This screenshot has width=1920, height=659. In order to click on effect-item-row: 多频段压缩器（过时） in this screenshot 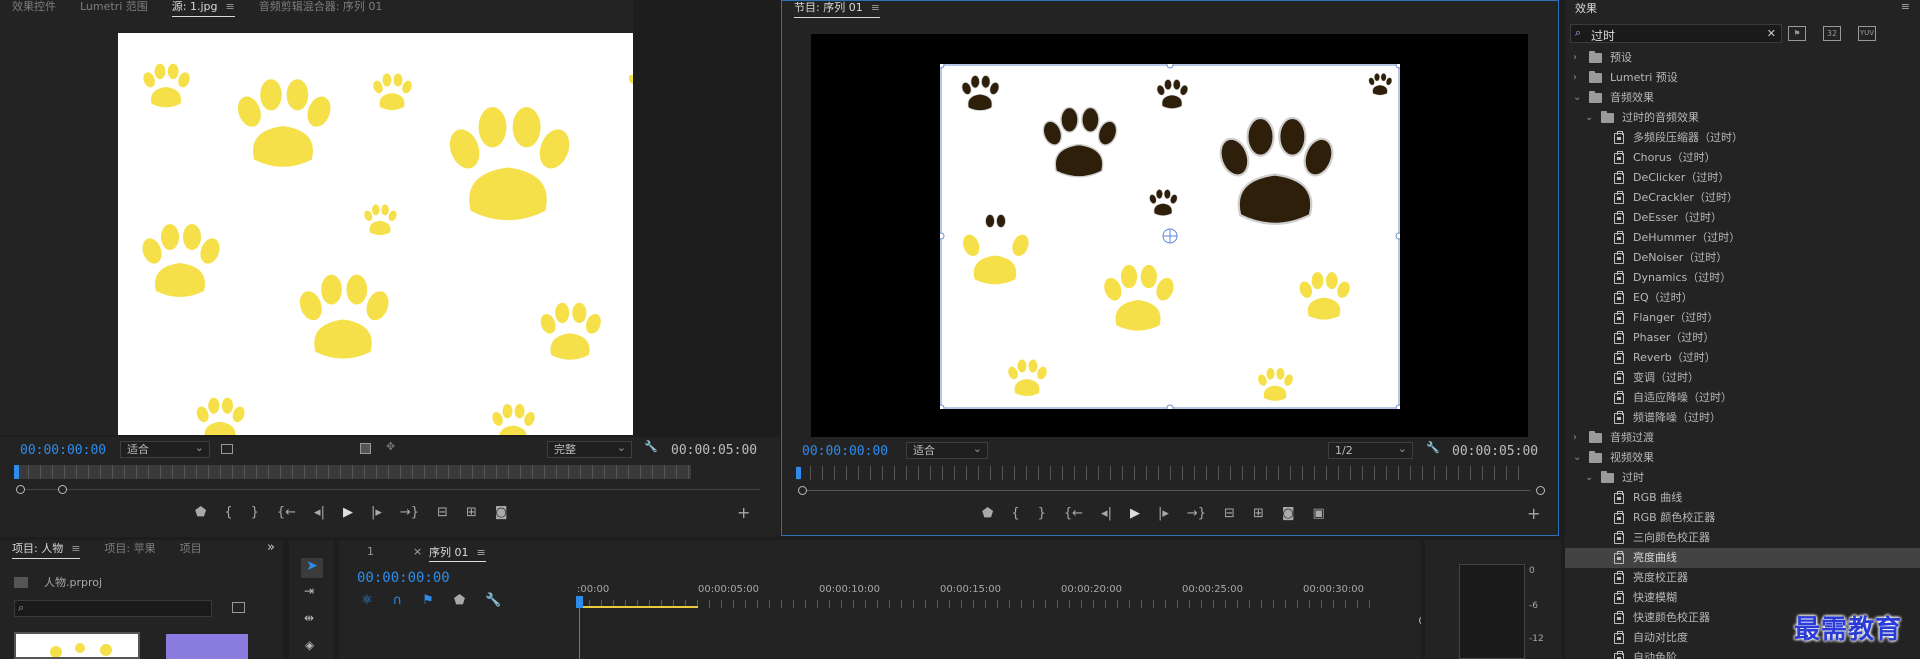, I will do `click(1742, 138)`.